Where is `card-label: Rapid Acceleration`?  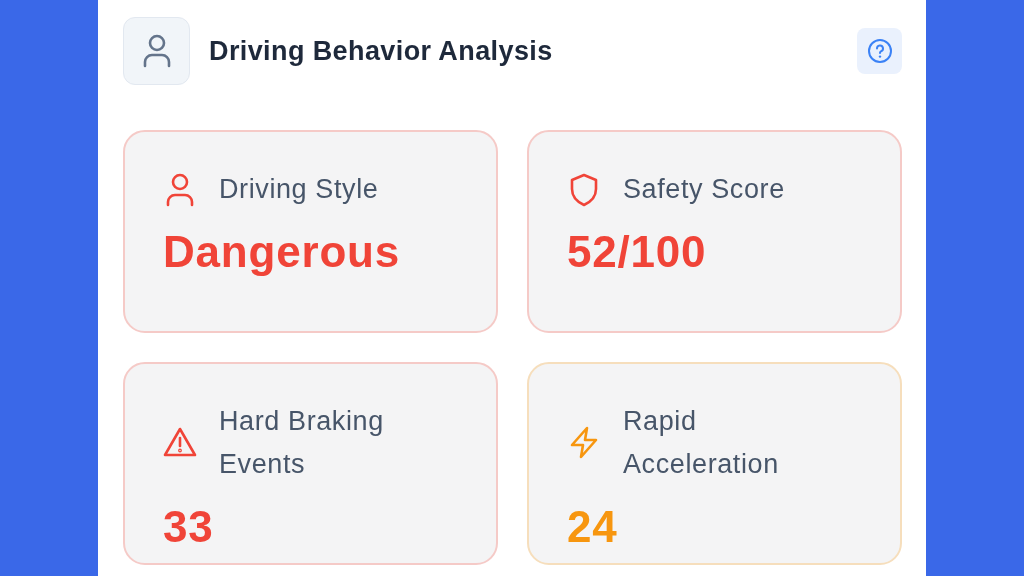
card-label: Rapid Acceleration is located at coordinates (701, 443).